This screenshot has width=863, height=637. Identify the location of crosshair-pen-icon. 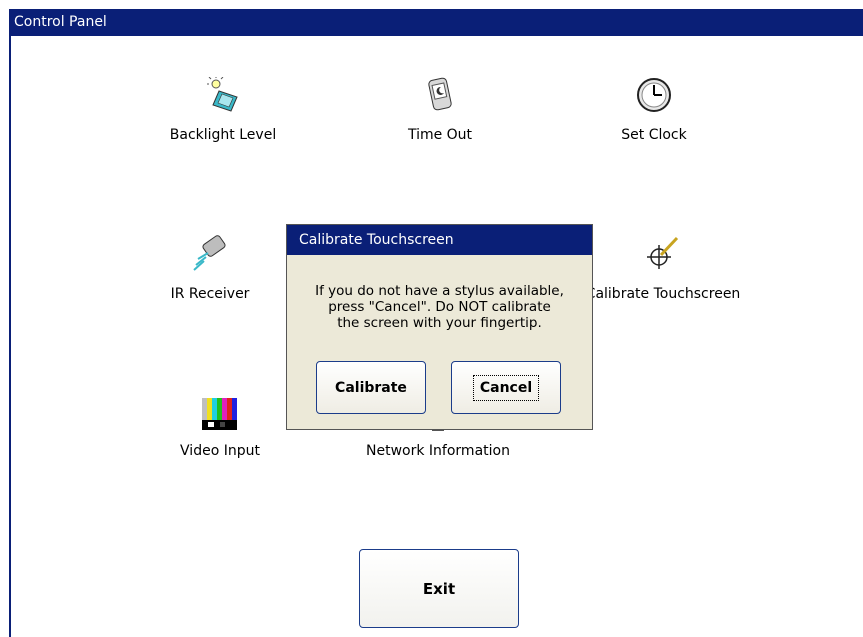
(663, 252).